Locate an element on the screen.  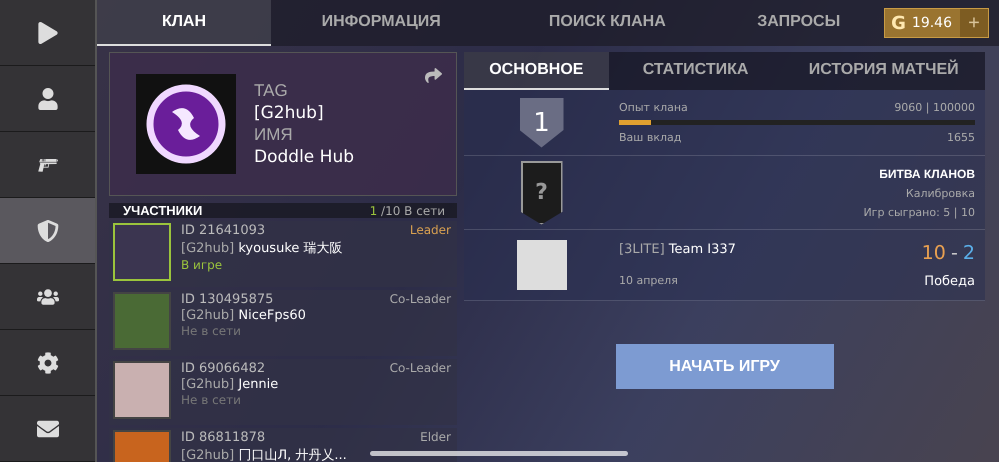
rank-number: 1 is located at coordinates (541, 123).